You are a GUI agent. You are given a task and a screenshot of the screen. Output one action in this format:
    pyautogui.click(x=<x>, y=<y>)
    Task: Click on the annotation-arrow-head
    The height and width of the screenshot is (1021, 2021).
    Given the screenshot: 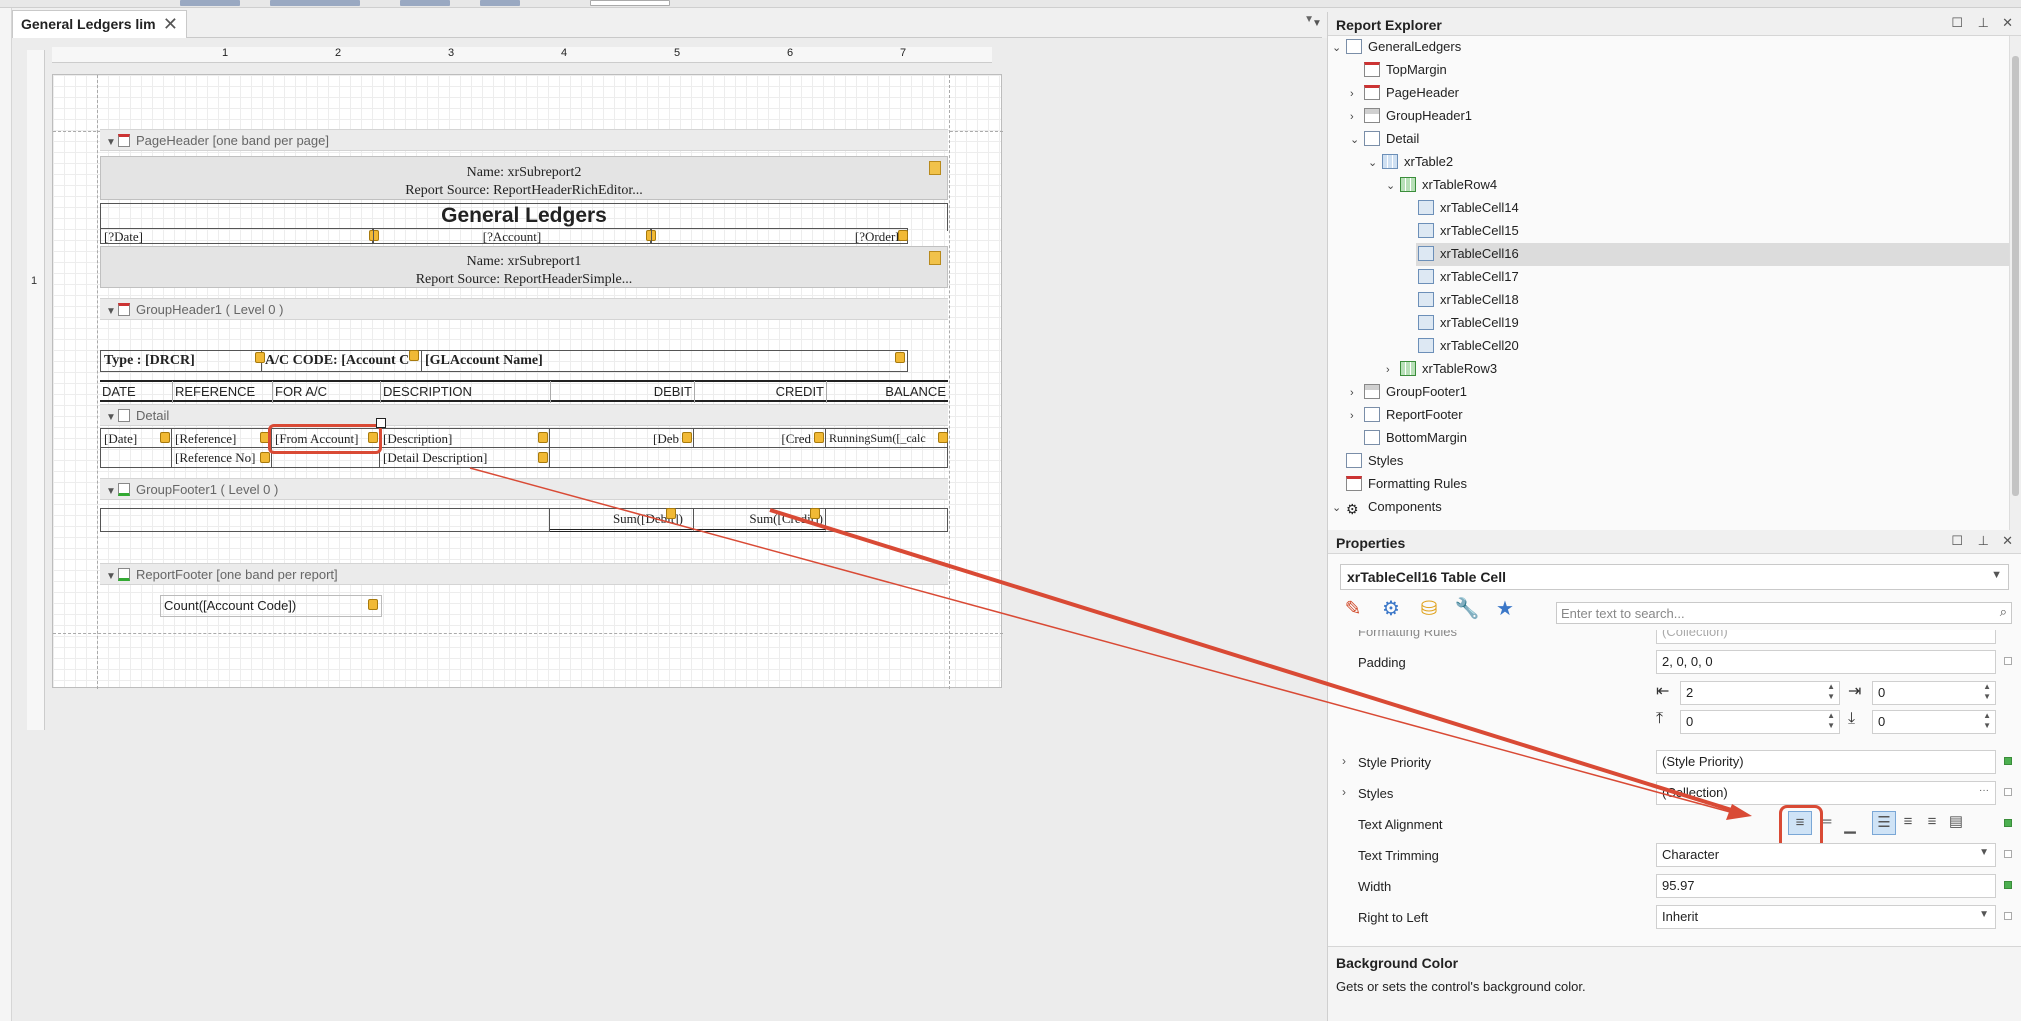 What is the action you would take?
    pyautogui.click(x=1739, y=812)
    